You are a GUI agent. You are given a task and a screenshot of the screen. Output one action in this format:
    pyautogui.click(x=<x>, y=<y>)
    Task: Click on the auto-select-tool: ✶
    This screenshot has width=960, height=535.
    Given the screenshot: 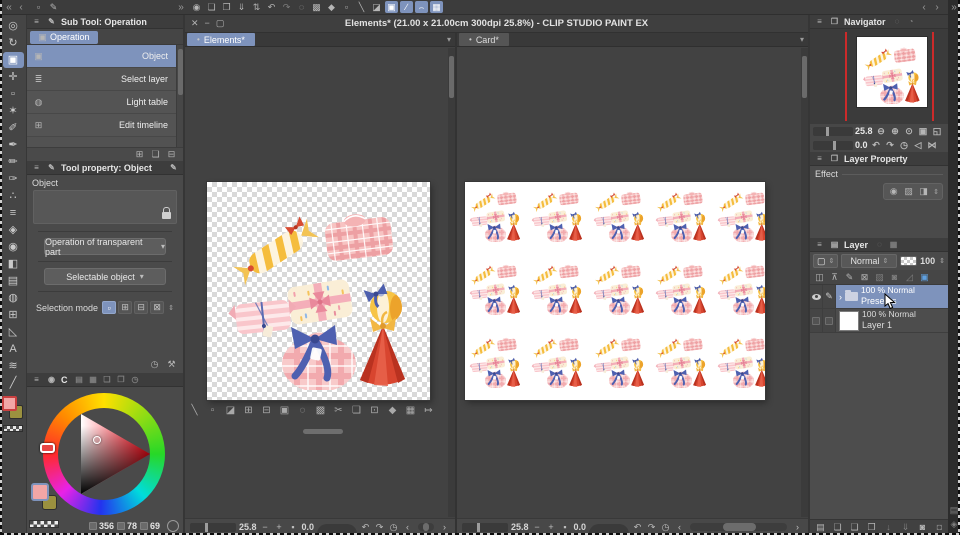 What is the action you would take?
    pyautogui.click(x=13, y=111)
    